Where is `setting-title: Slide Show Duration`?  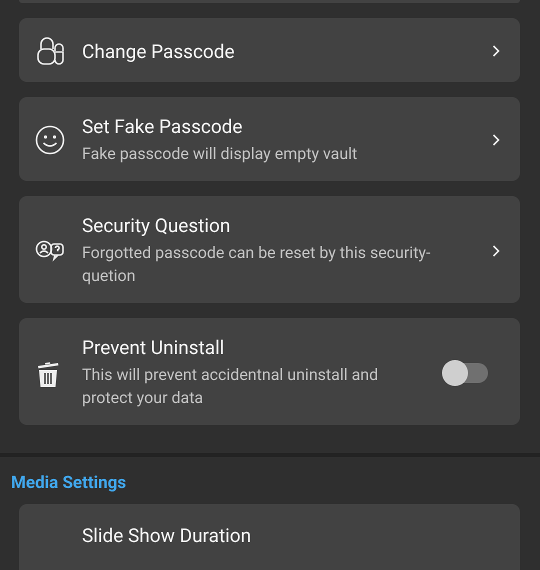
setting-title: Slide Show Duration is located at coordinates (167, 535).